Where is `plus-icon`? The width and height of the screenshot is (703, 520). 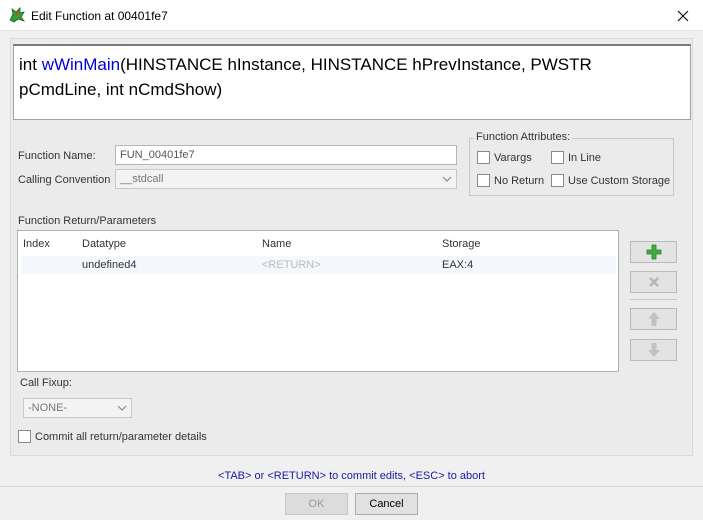 plus-icon is located at coordinates (653, 252).